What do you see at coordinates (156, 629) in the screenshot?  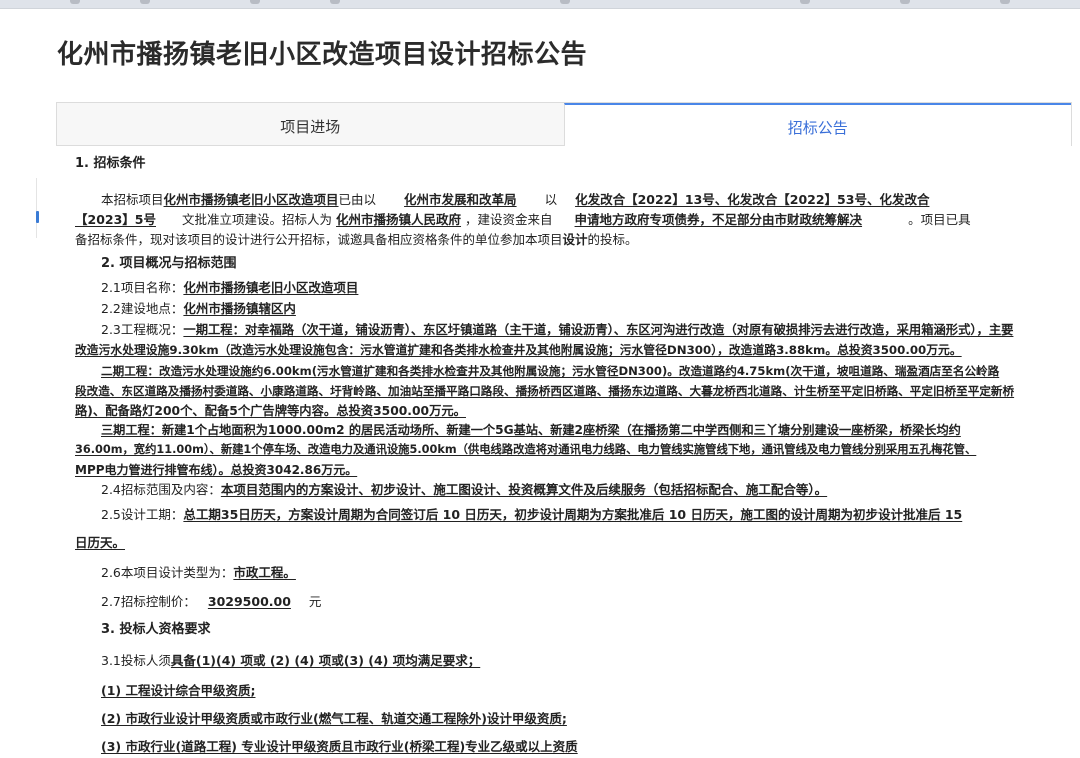 I see `section-3-heading: 3. 投标人资格要求` at bounding box center [156, 629].